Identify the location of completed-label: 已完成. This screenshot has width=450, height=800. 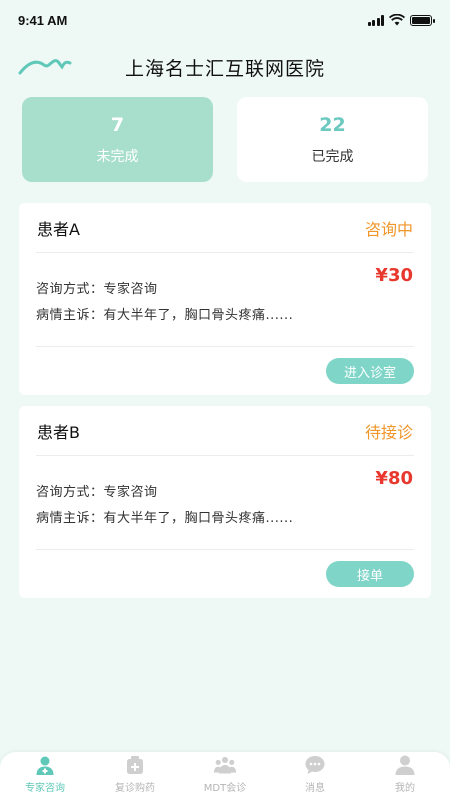
(332, 156).